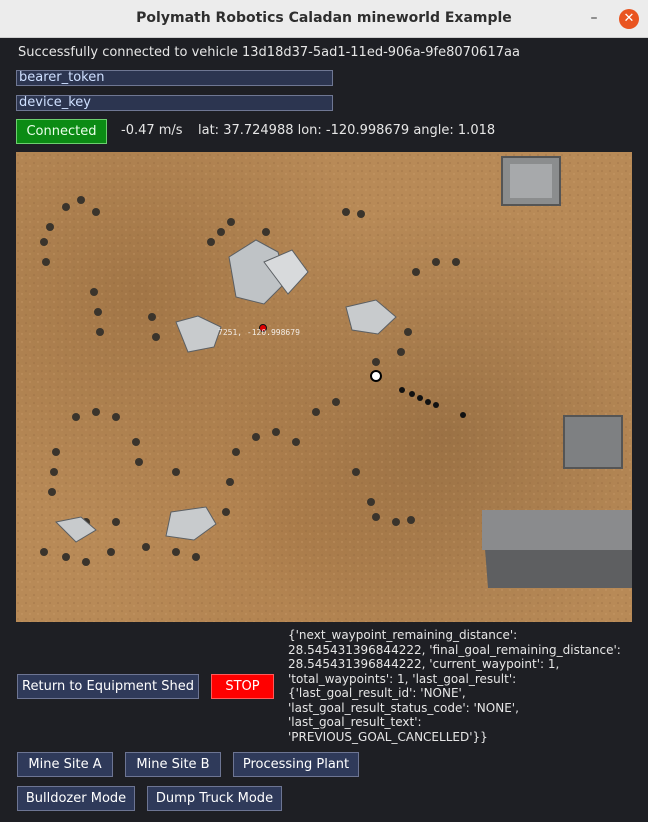 Image resolution: width=648 pixels, height=822 pixels. What do you see at coordinates (296, 764) in the screenshot?
I see `processing-plant-button: Processing Plant` at bounding box center [296, 764].